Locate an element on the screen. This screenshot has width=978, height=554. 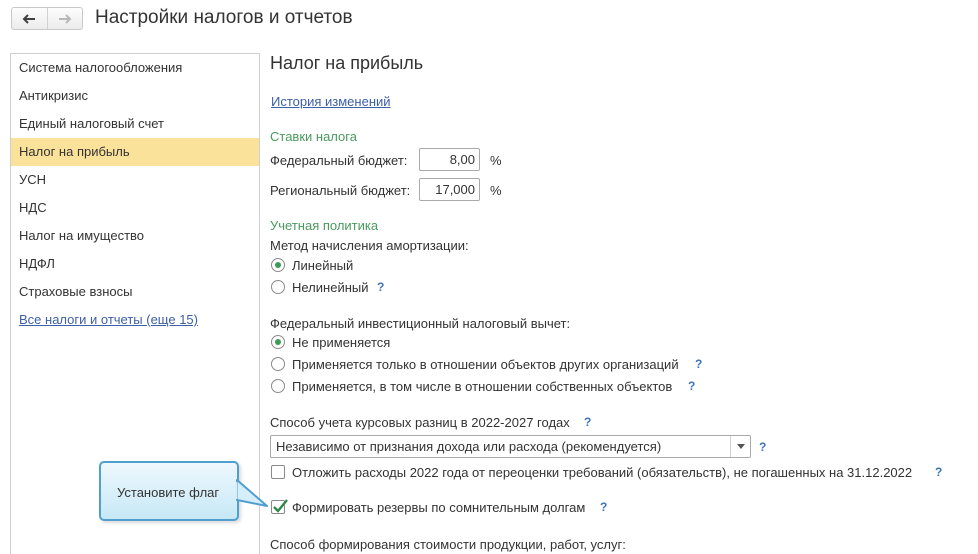
checkmark-icon is located at coordinates (280, 506).